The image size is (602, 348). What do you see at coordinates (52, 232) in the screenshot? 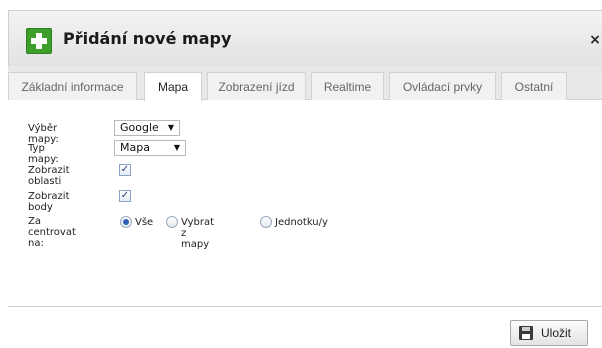
I see `center-label: Za centrovat na:` at bounding box center [52, 232].